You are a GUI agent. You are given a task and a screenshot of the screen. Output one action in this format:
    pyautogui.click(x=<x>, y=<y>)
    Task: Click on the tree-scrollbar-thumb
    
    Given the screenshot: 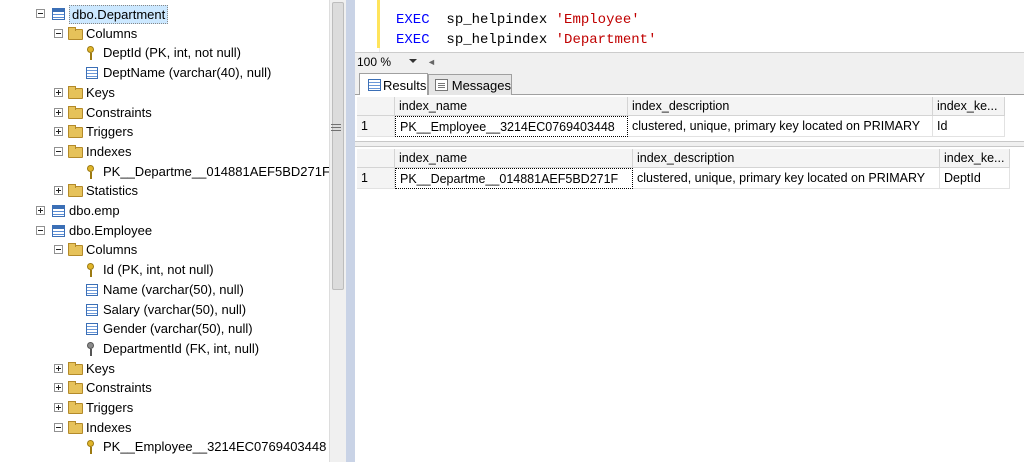 What is the action you would take?
    pyautogui.click(x=338, y=146)
    